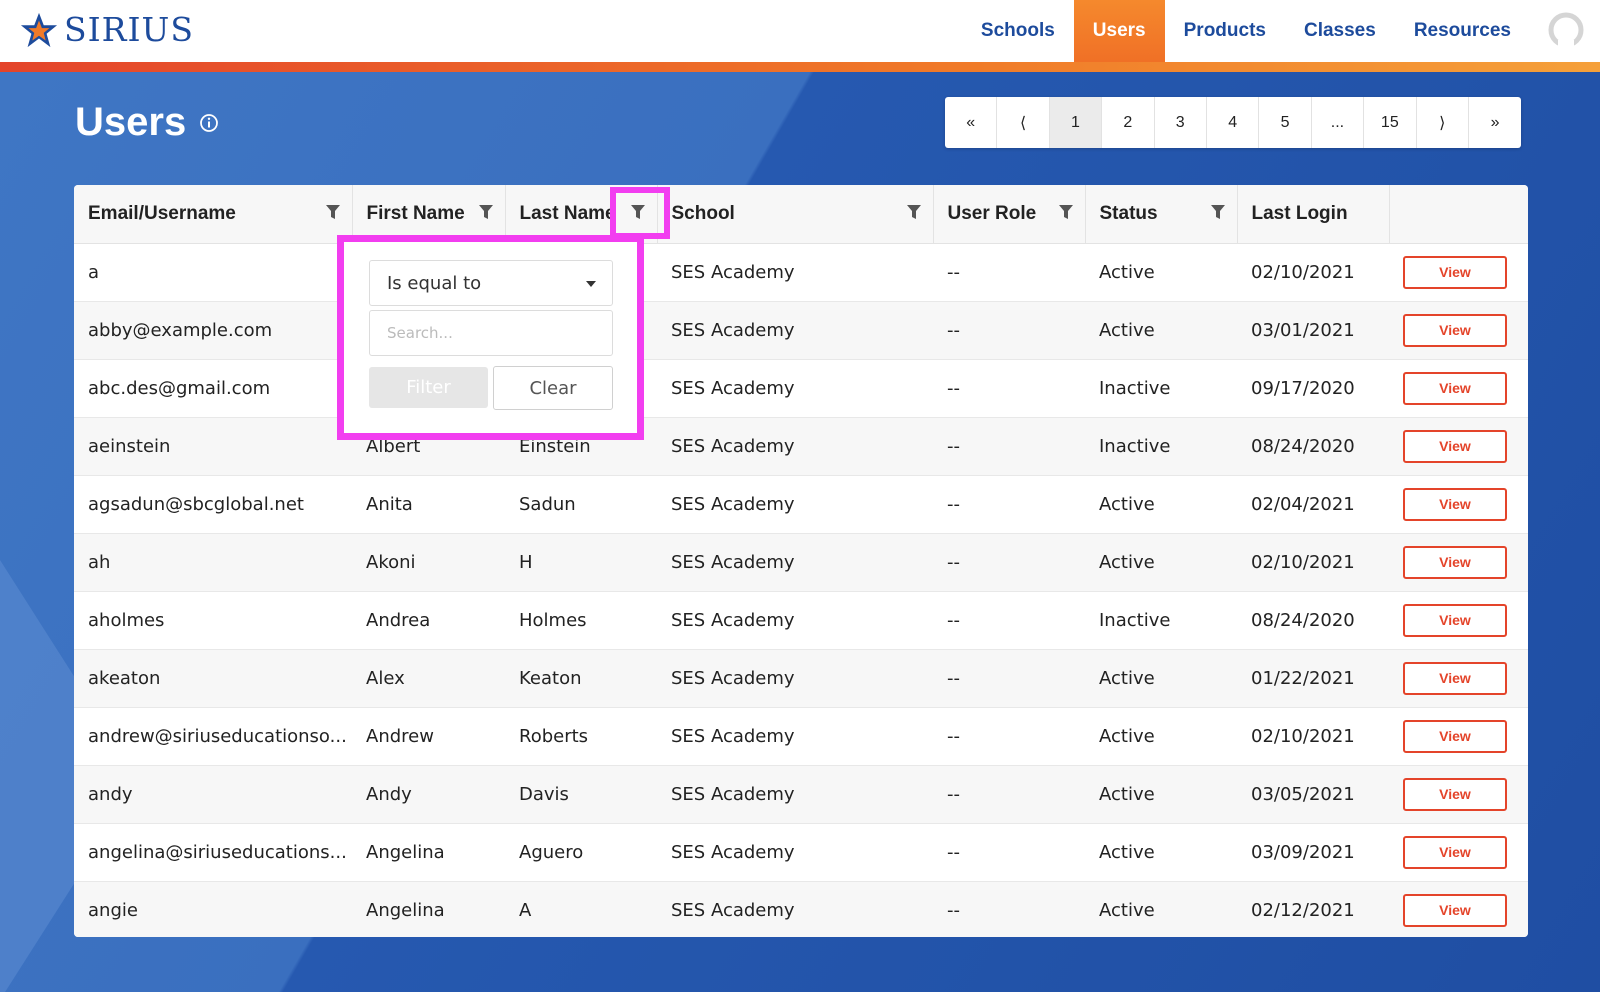  I want to click on column-label: Last Login, so click(1299, 213).